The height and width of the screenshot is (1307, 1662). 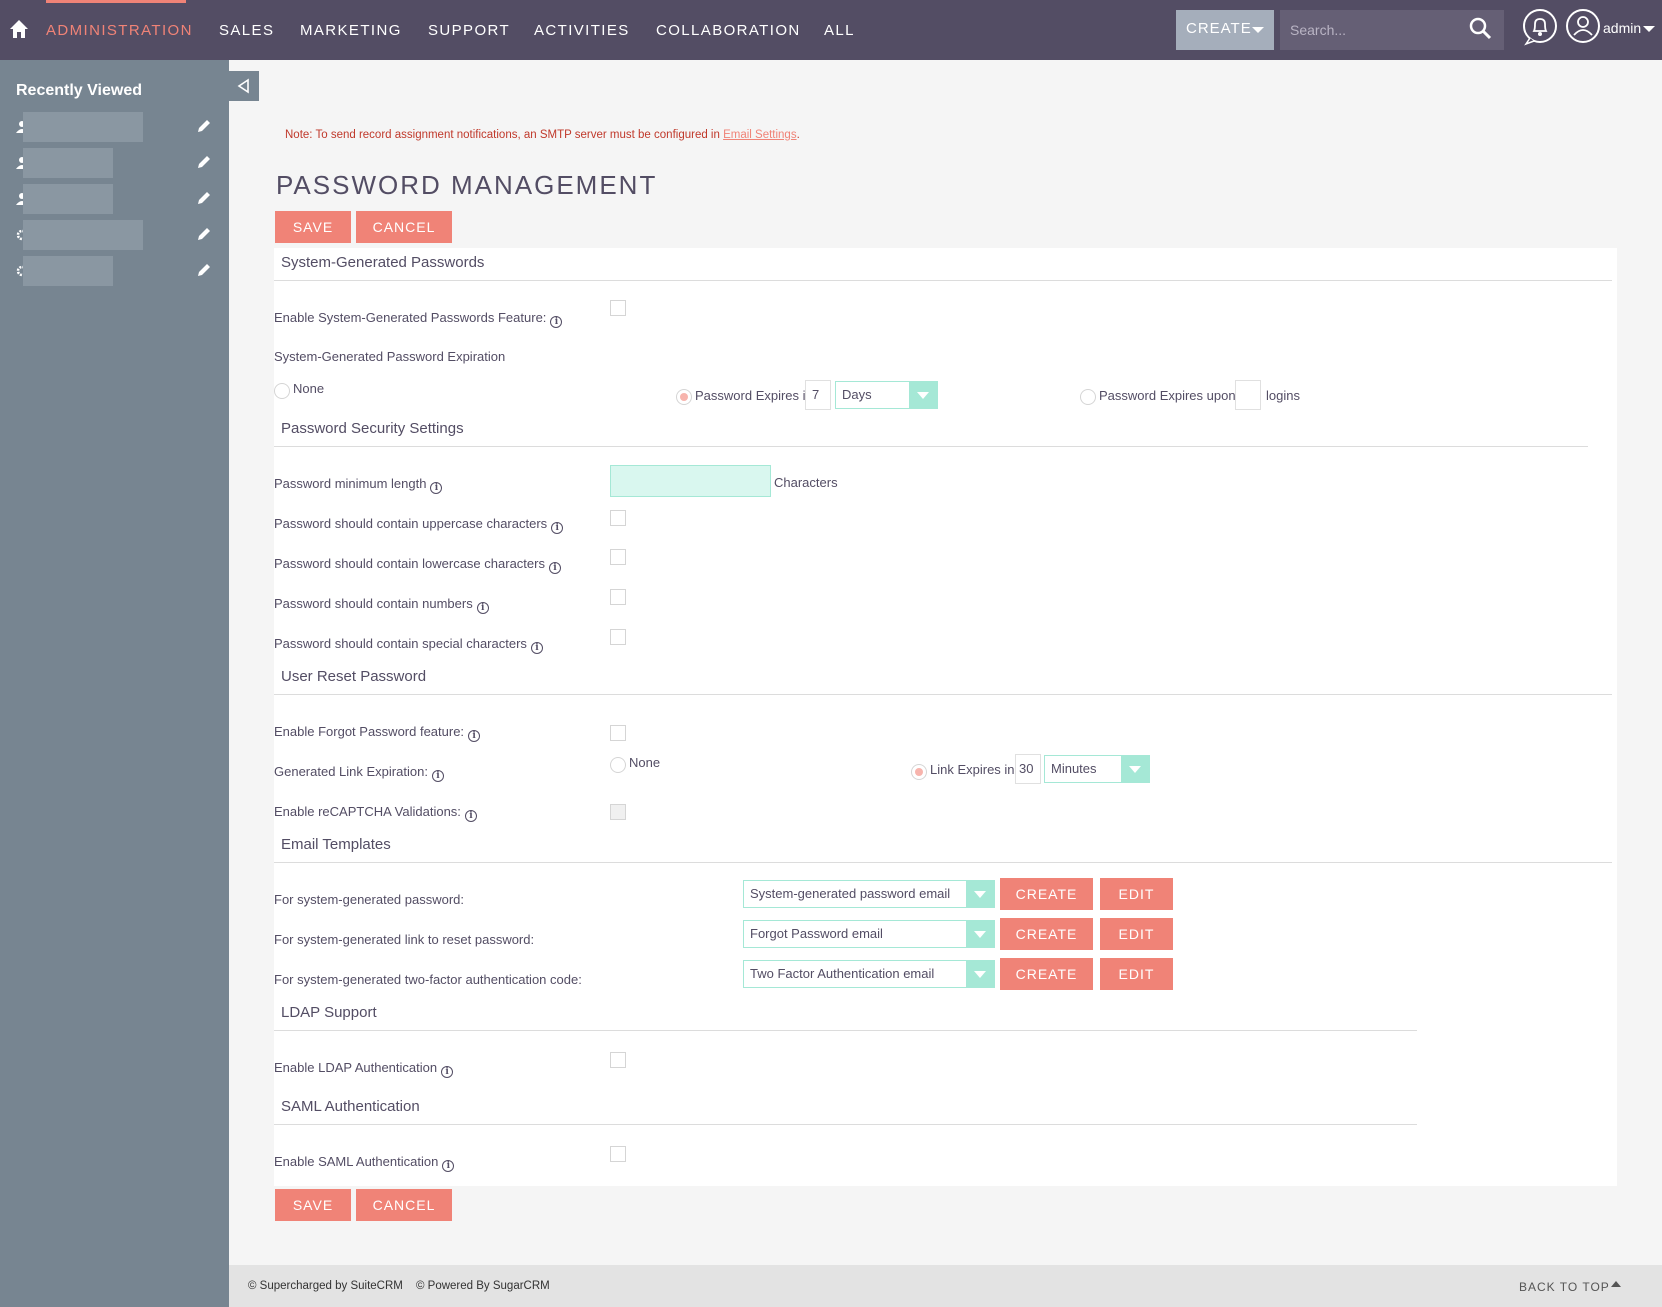 I want to click on suitecrm-credit: © Supercharged by SuiteCRM, so click(x=325, y=1286).